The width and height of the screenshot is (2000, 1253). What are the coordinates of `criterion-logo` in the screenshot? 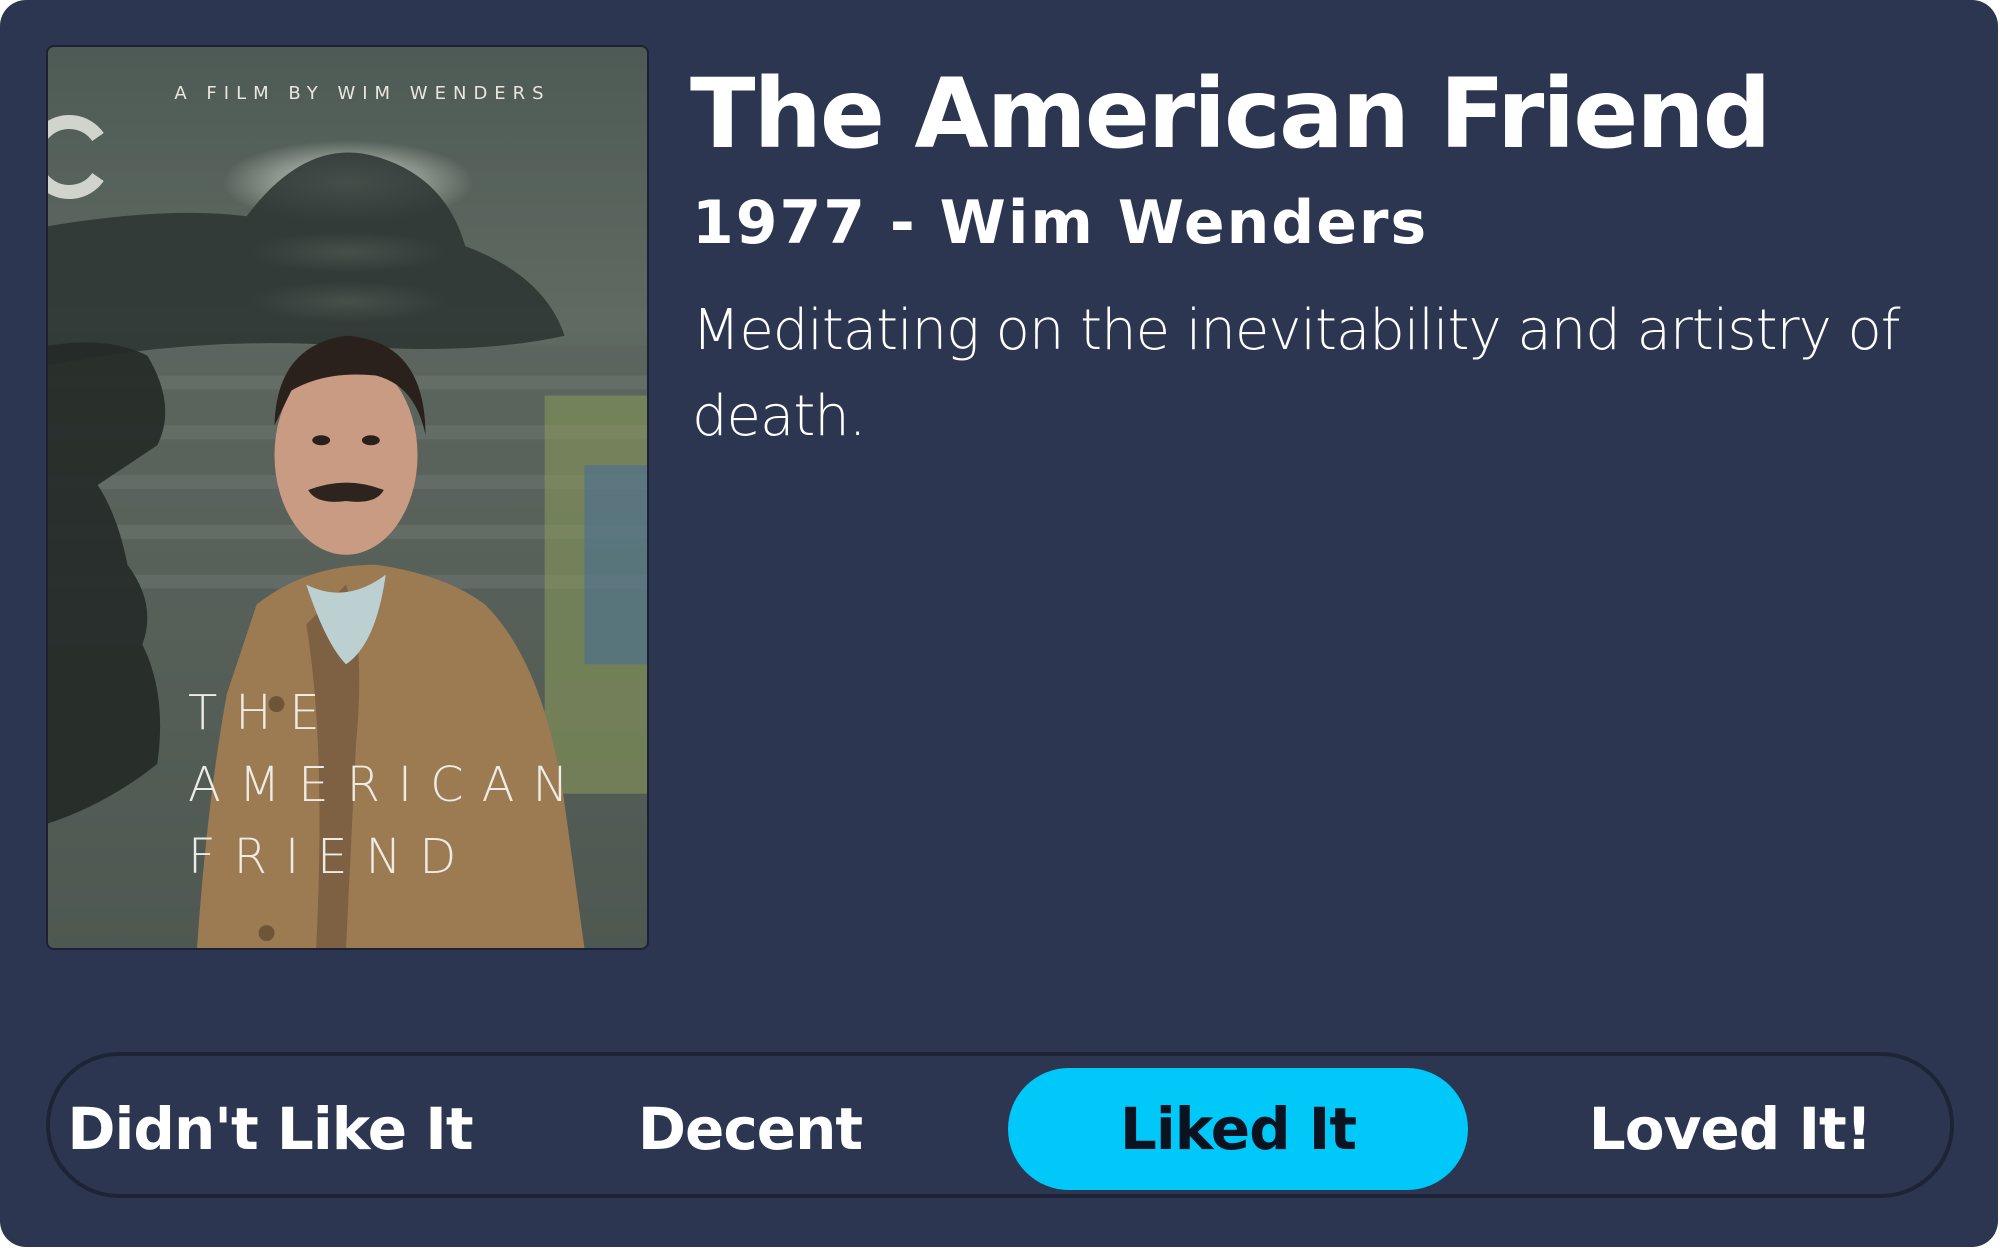 It's located at (83, 157).